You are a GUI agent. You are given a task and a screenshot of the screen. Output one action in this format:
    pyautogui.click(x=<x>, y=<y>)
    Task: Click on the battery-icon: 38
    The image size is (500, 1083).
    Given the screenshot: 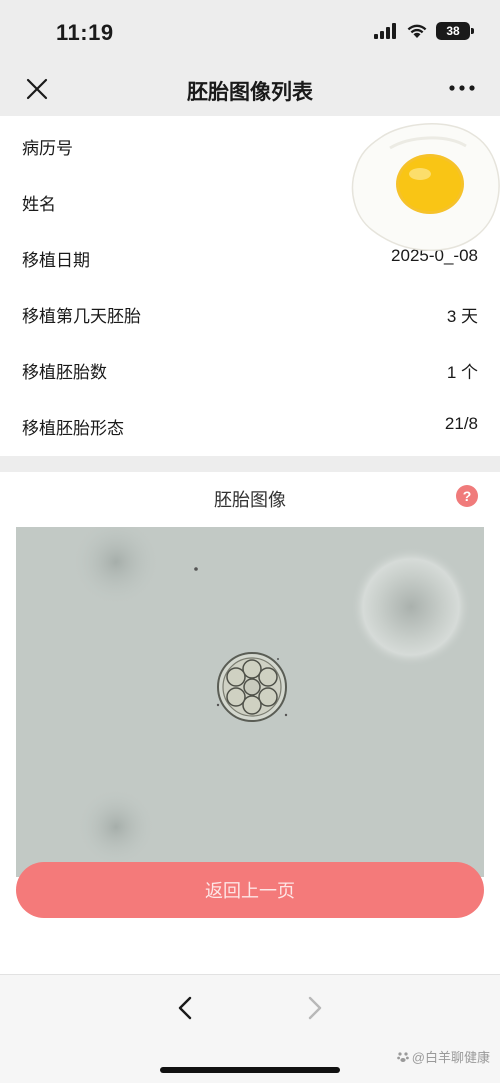 What is the action you would take?
    pyautogui.click(x=455, y=31)
    